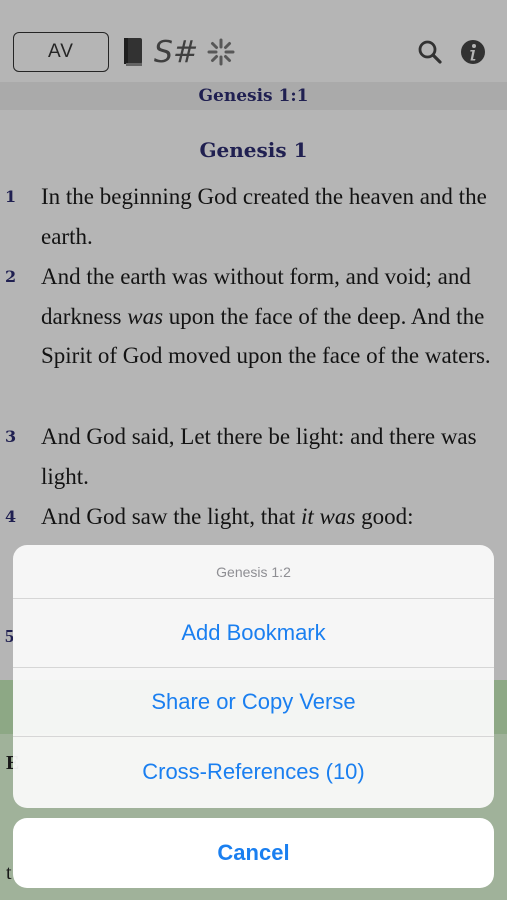 This screenshot has width=507, height=900. Describe the element at coordinates (253, 853) in the screenshot. I see `cancel-button: Cancel` at that location.